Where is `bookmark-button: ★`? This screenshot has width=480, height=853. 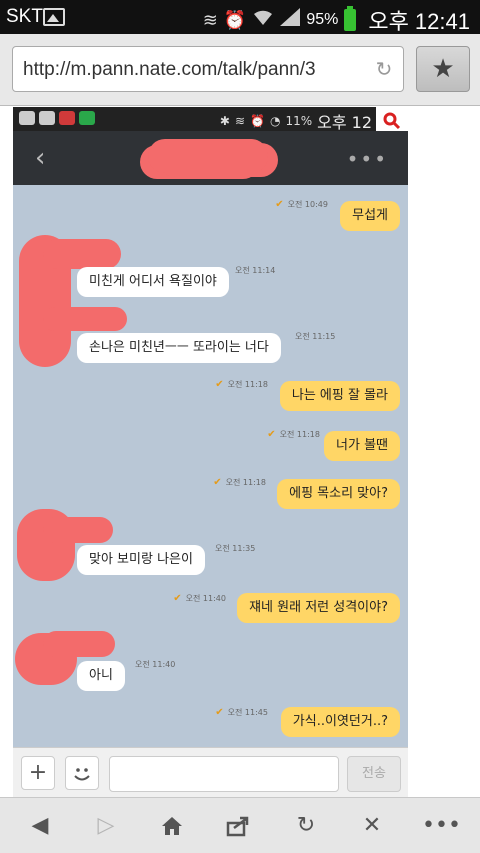
bookmark-button: ★ is located at coordinates (443, 69).